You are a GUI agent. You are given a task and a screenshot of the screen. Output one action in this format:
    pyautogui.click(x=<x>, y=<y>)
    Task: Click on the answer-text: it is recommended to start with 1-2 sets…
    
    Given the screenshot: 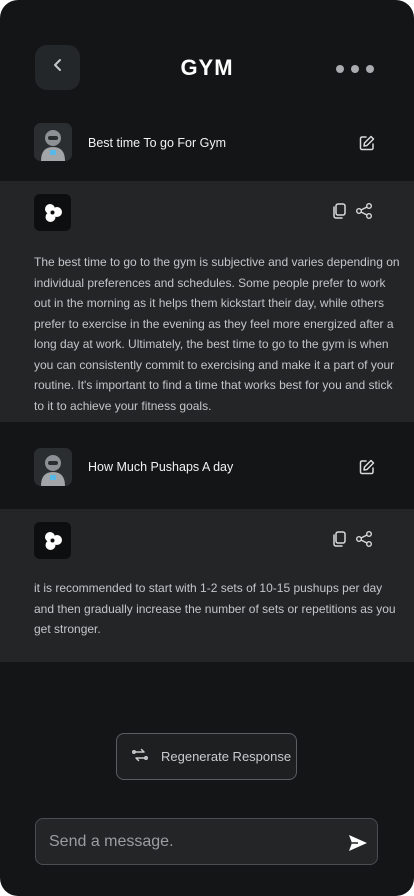 What is the action you would take?
    pyautogui.click(x=215, y=608)
    